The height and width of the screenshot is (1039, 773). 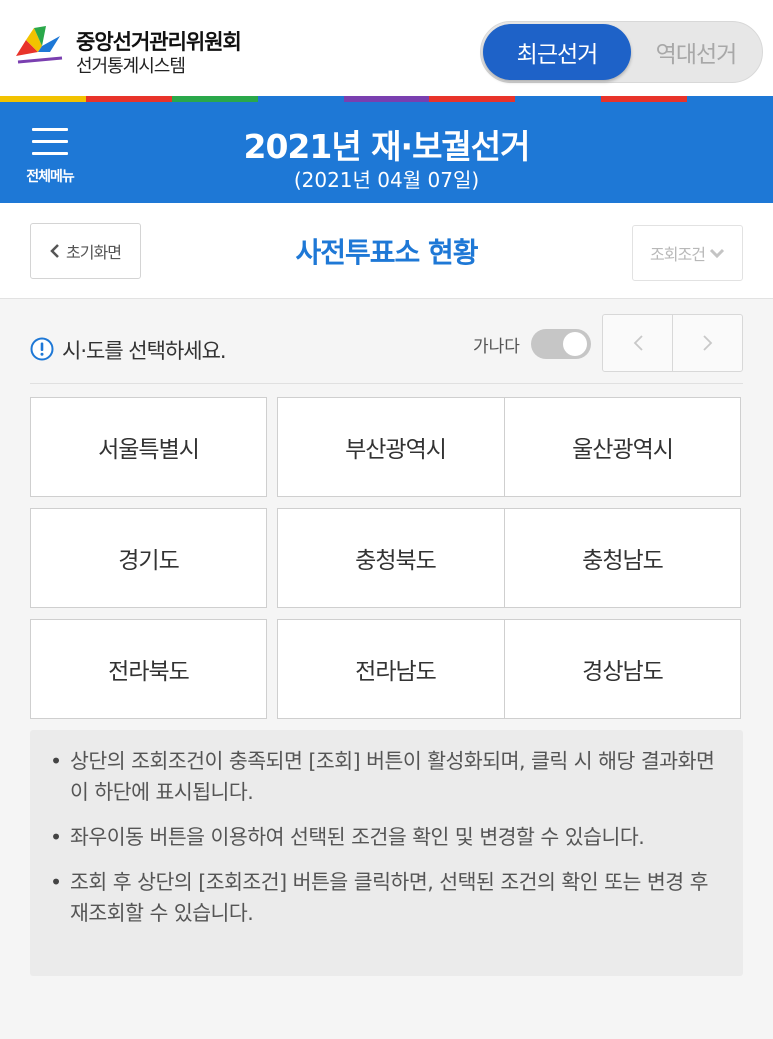 I want to click on prev-button, so click(x=638, y=343).